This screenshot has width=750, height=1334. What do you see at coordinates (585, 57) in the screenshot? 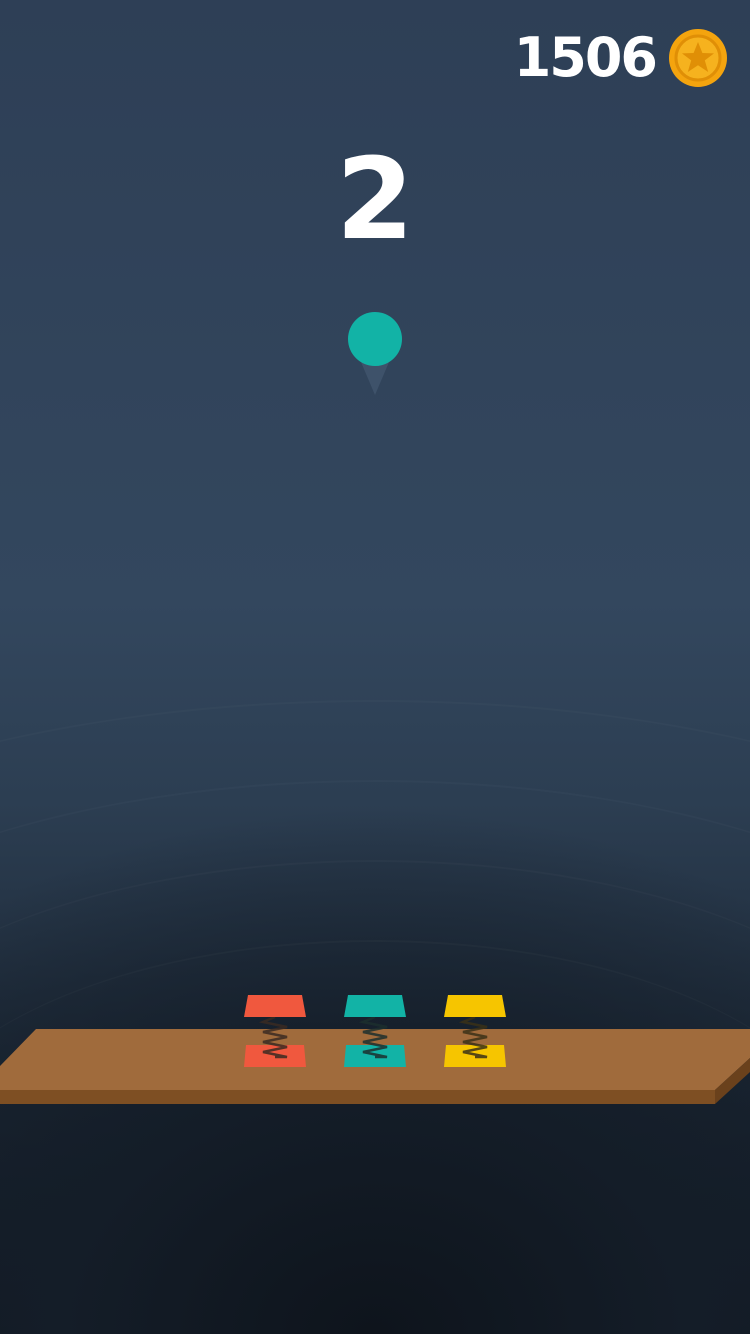
I see `coin-count: 1506` at bounding box center [585, 57].